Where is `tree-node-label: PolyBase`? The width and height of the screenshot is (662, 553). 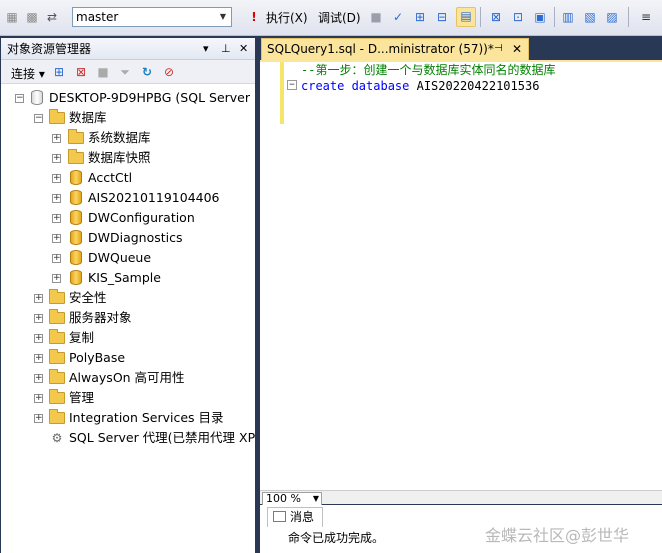 tree-node-label: PolyBase is located at coordinates (97, 357).